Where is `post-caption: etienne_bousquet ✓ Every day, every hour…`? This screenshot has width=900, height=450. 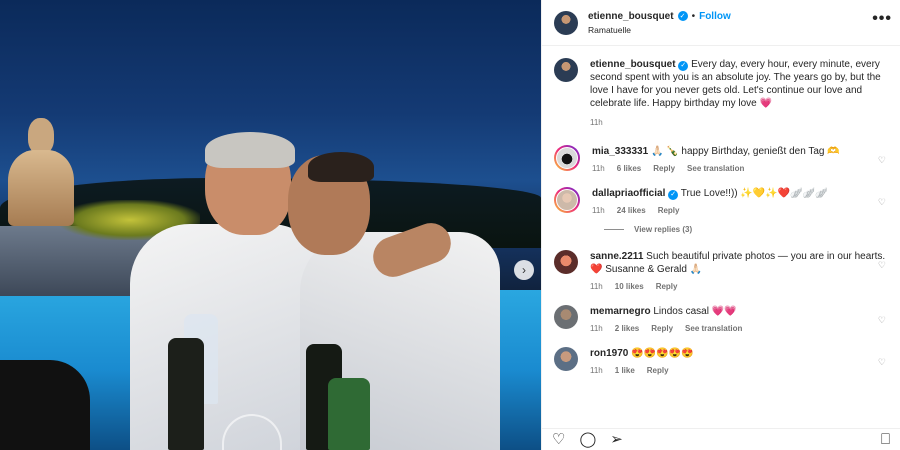 post-caption: etienne_bousquet ✓ Every day, every hour… is located at coordinates (721, 92).